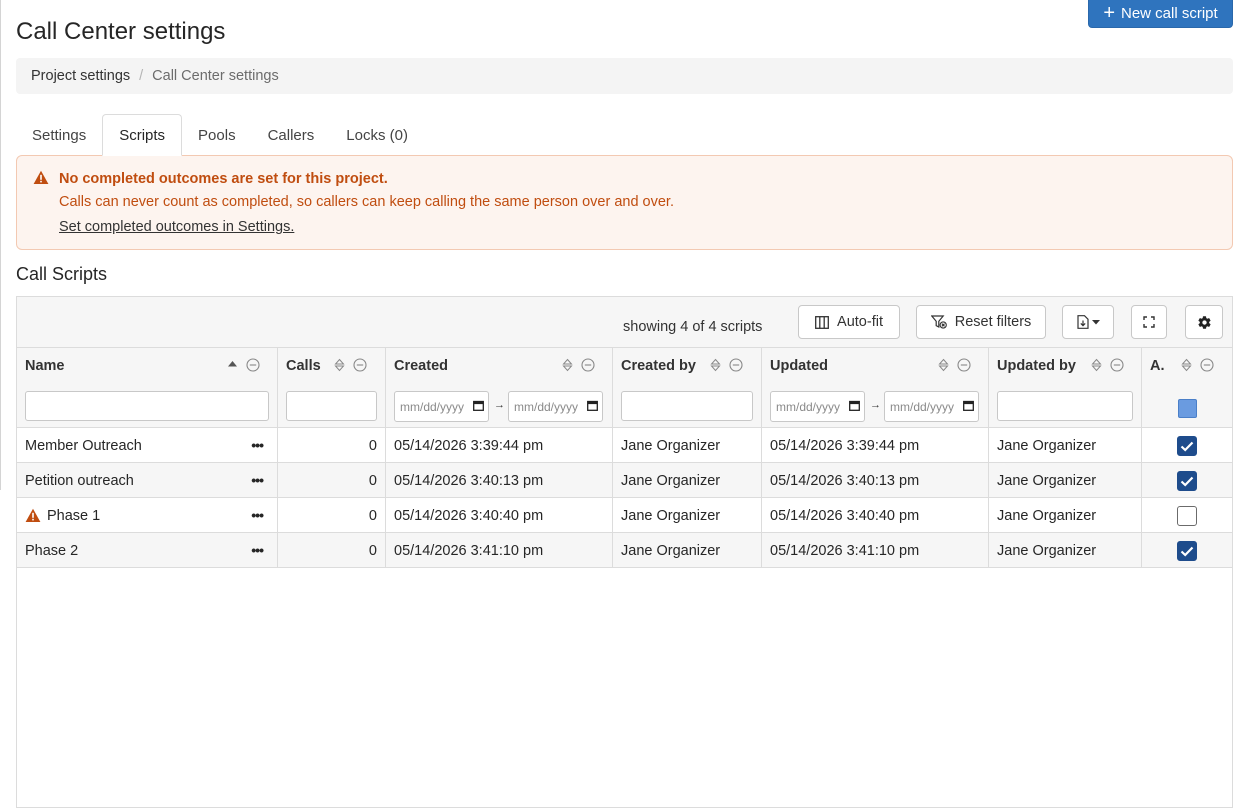  I want to click on fullscreen-icon, so click(1149, 322).